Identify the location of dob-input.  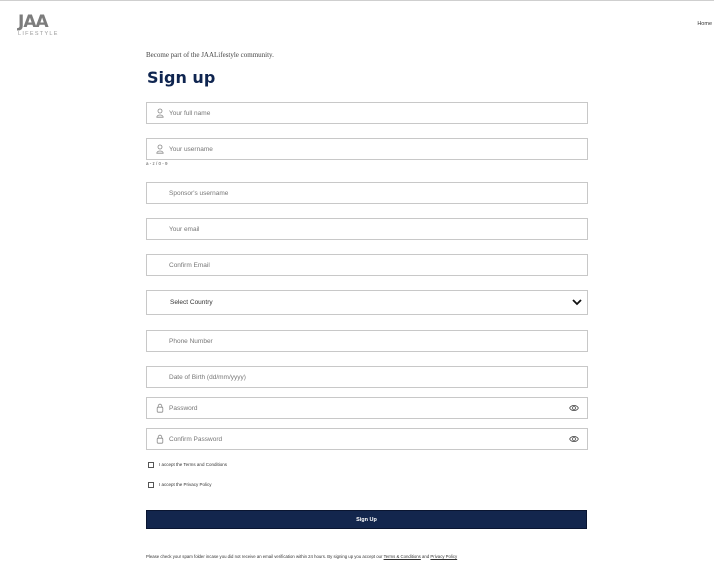
(367, 377).